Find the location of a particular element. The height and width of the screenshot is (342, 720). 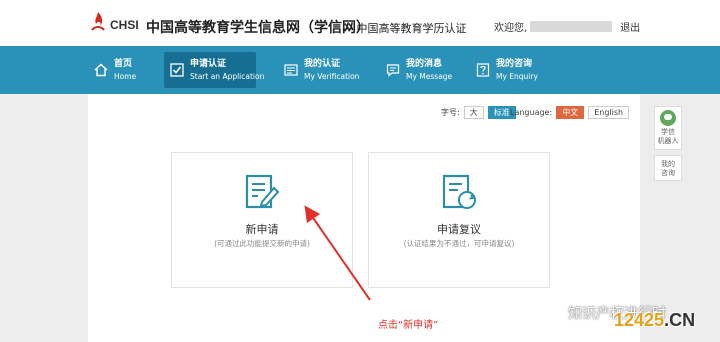

phoenix-icon is located at coordinates (98, 22).